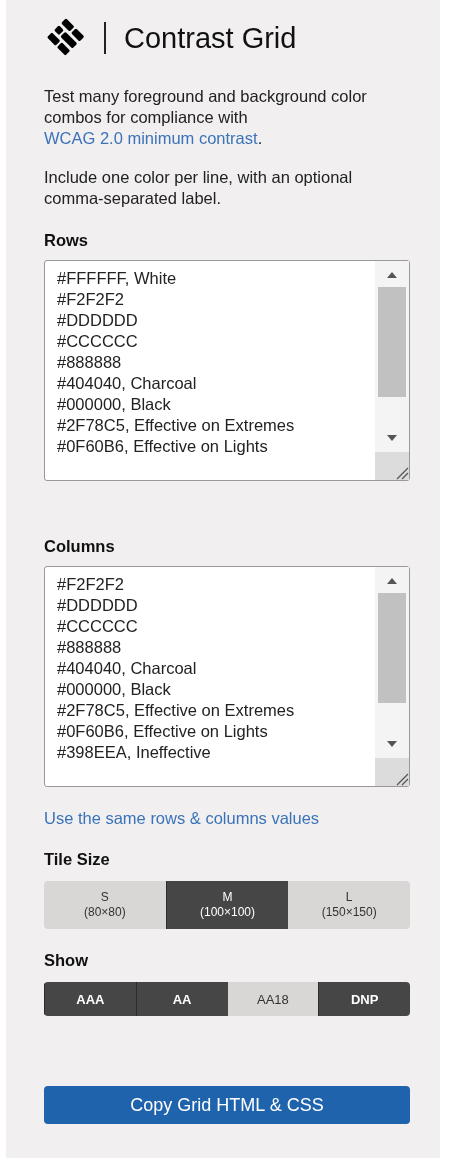 The image size is (456, 1158). Describe the element at coordinates (90, 999) in the screenshot. I see `show-toggle: AAA` at that location.